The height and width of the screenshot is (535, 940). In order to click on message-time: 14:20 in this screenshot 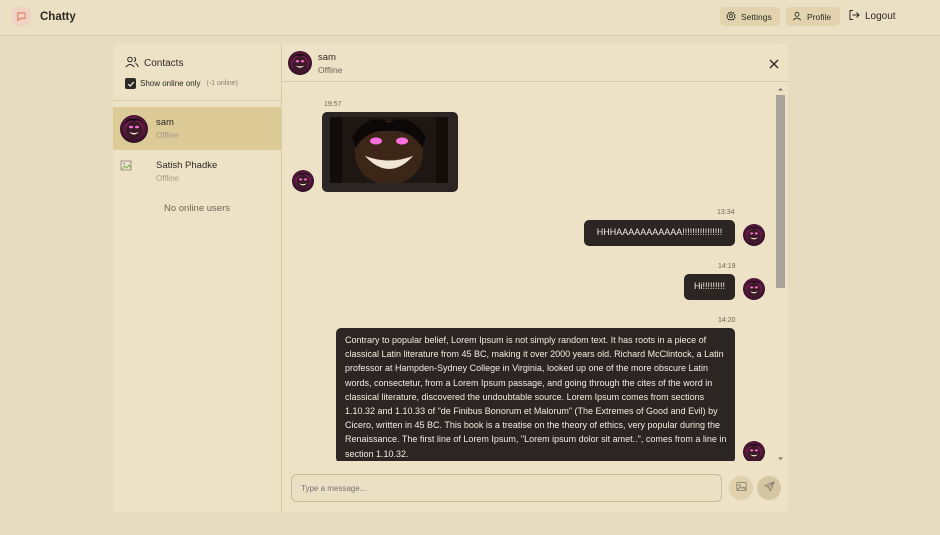, I will do `click(727, 320)`.